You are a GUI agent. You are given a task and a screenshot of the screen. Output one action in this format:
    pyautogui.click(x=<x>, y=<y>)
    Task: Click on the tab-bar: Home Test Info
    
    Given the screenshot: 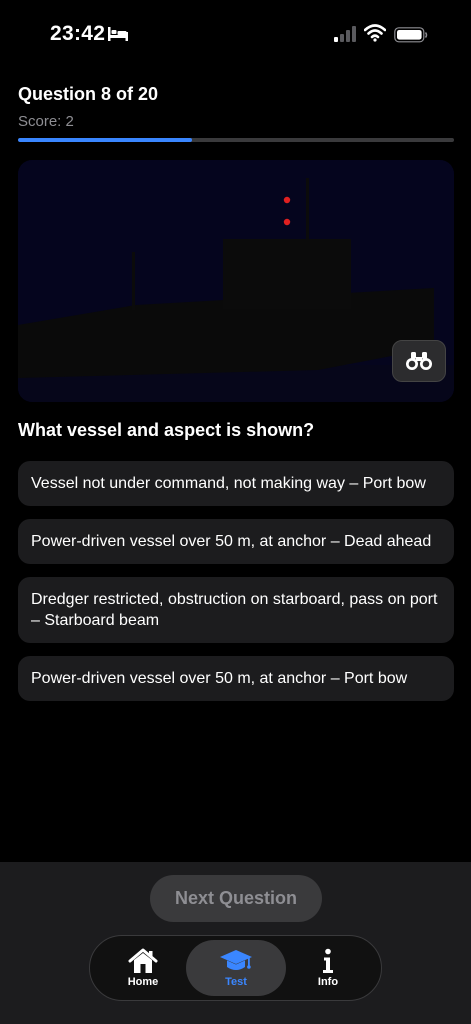 What is the action you would take?
    pyautogui.click(x=235, y=968)
    